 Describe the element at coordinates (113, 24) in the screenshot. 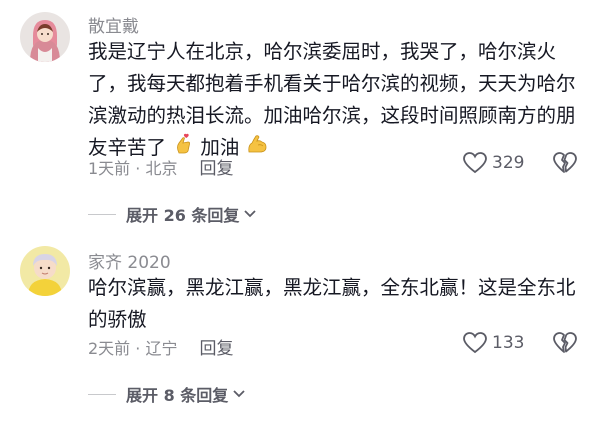

I see `username: 散宜戴` at that location.